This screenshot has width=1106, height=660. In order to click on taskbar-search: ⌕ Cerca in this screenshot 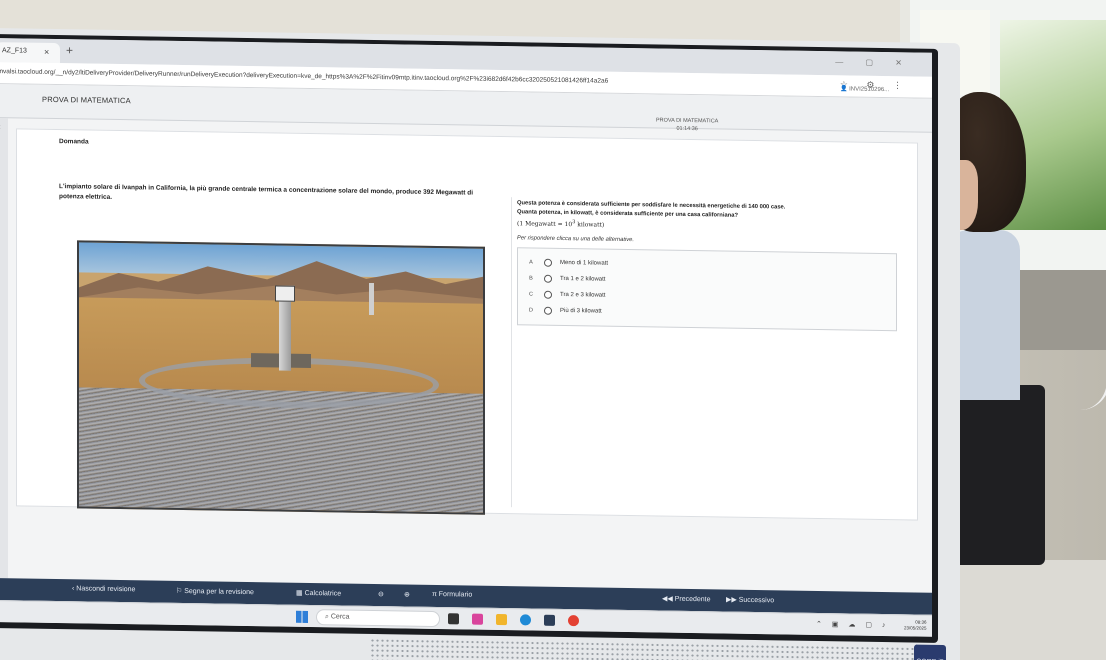, I will do `click(378, 618)`.